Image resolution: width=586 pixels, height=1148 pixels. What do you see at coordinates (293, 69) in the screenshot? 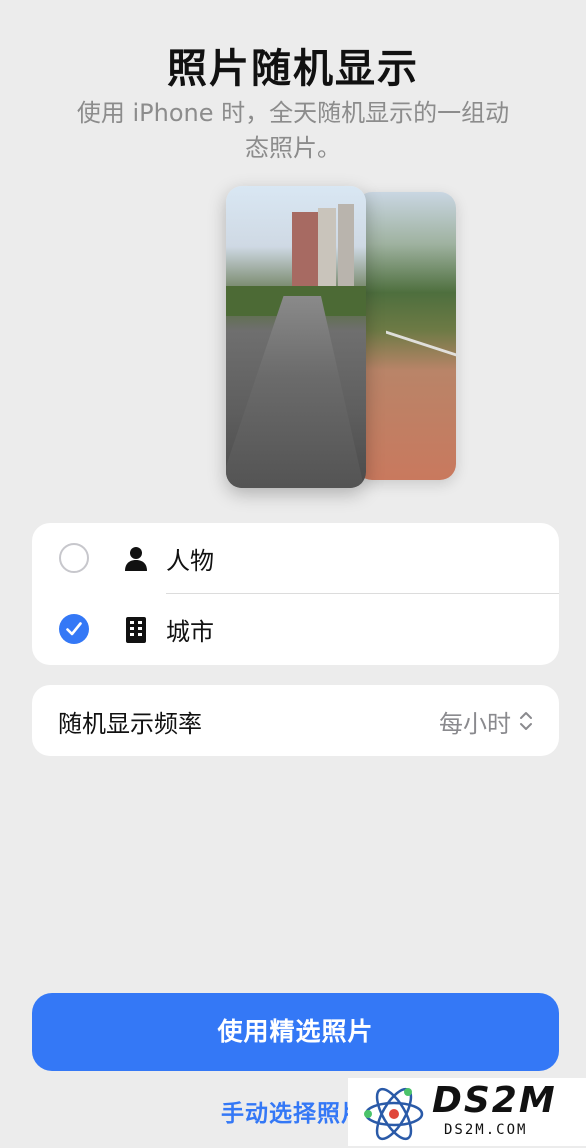
I see `page-title: 照片随机显示` at bounding box center [293, 69].